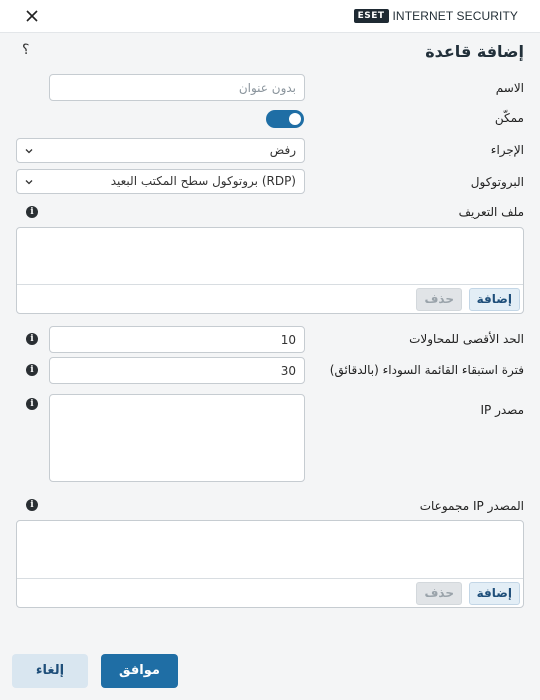 The image size is (540, 700). What do you see at coordinates (270, 16) in the screenshot?
I see `title-bar: ESET INTERNET SECURITY` at bounding box center [270, 16].